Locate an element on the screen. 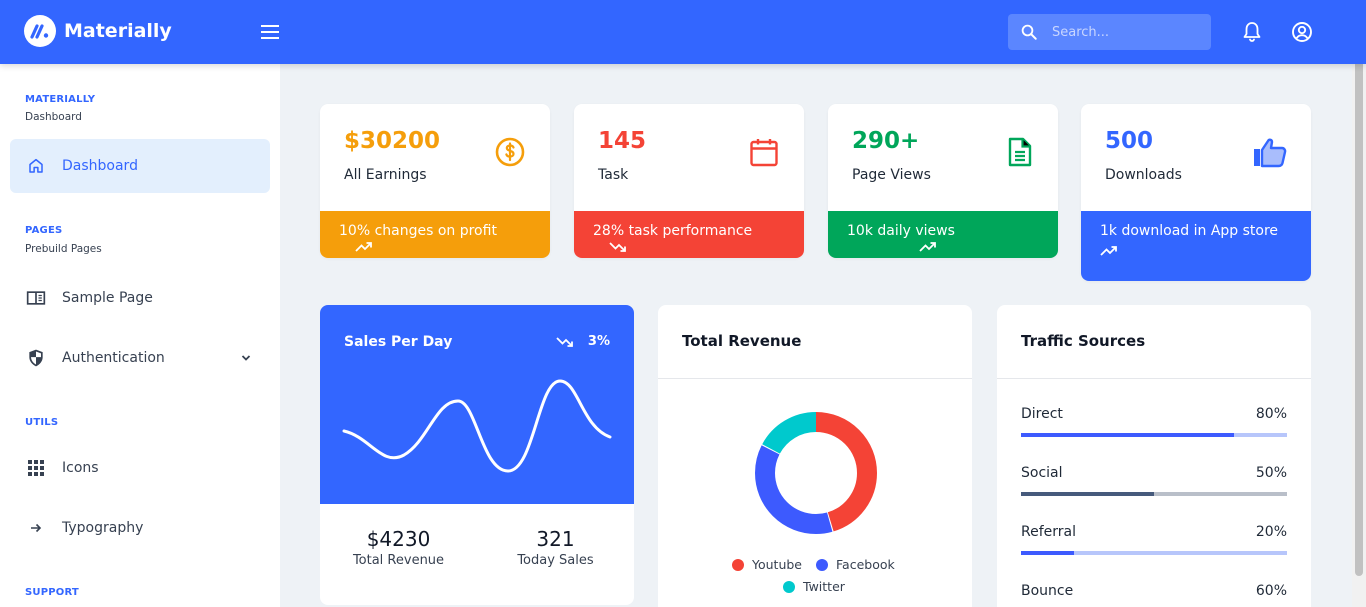 This screenshot has height=607, width=1366. today-sales-label: Today Sales is located at coordinates (555, 560).